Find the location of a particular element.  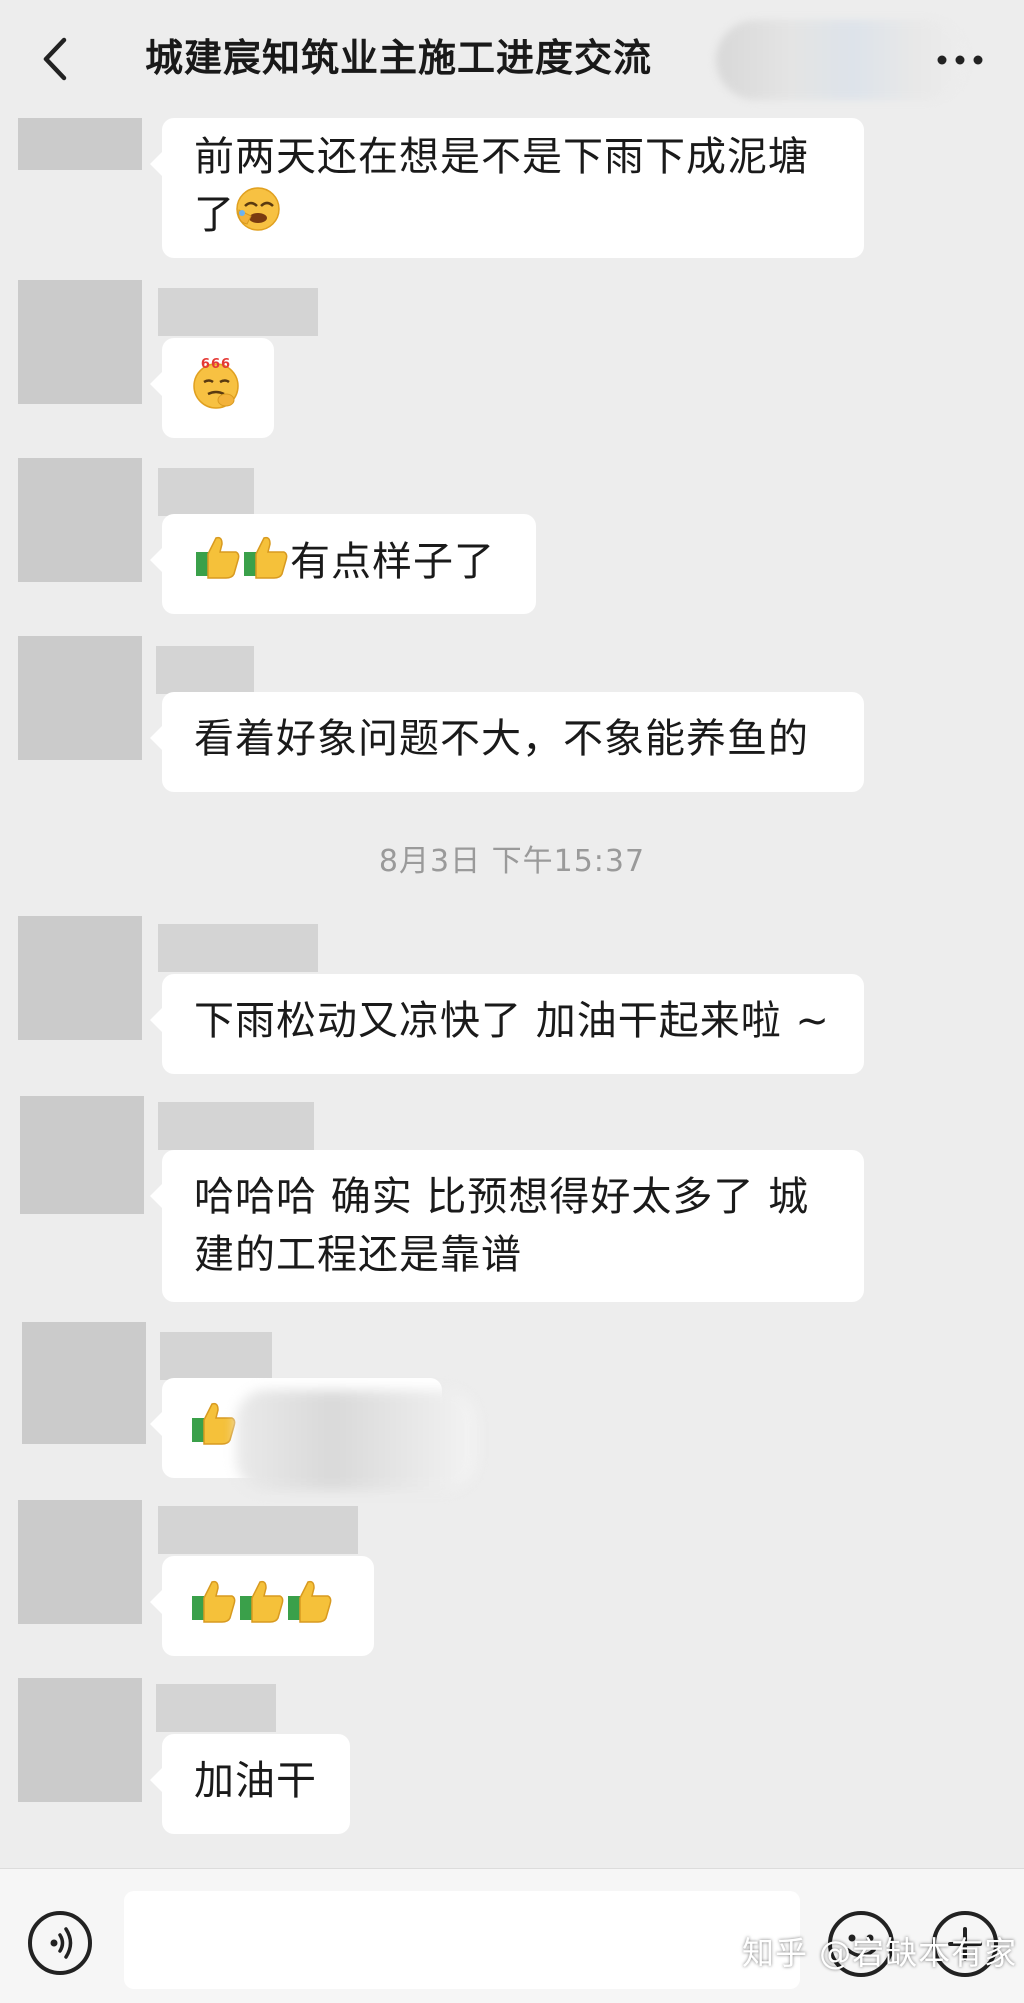

back-icon is located at coordinates (56, 59).